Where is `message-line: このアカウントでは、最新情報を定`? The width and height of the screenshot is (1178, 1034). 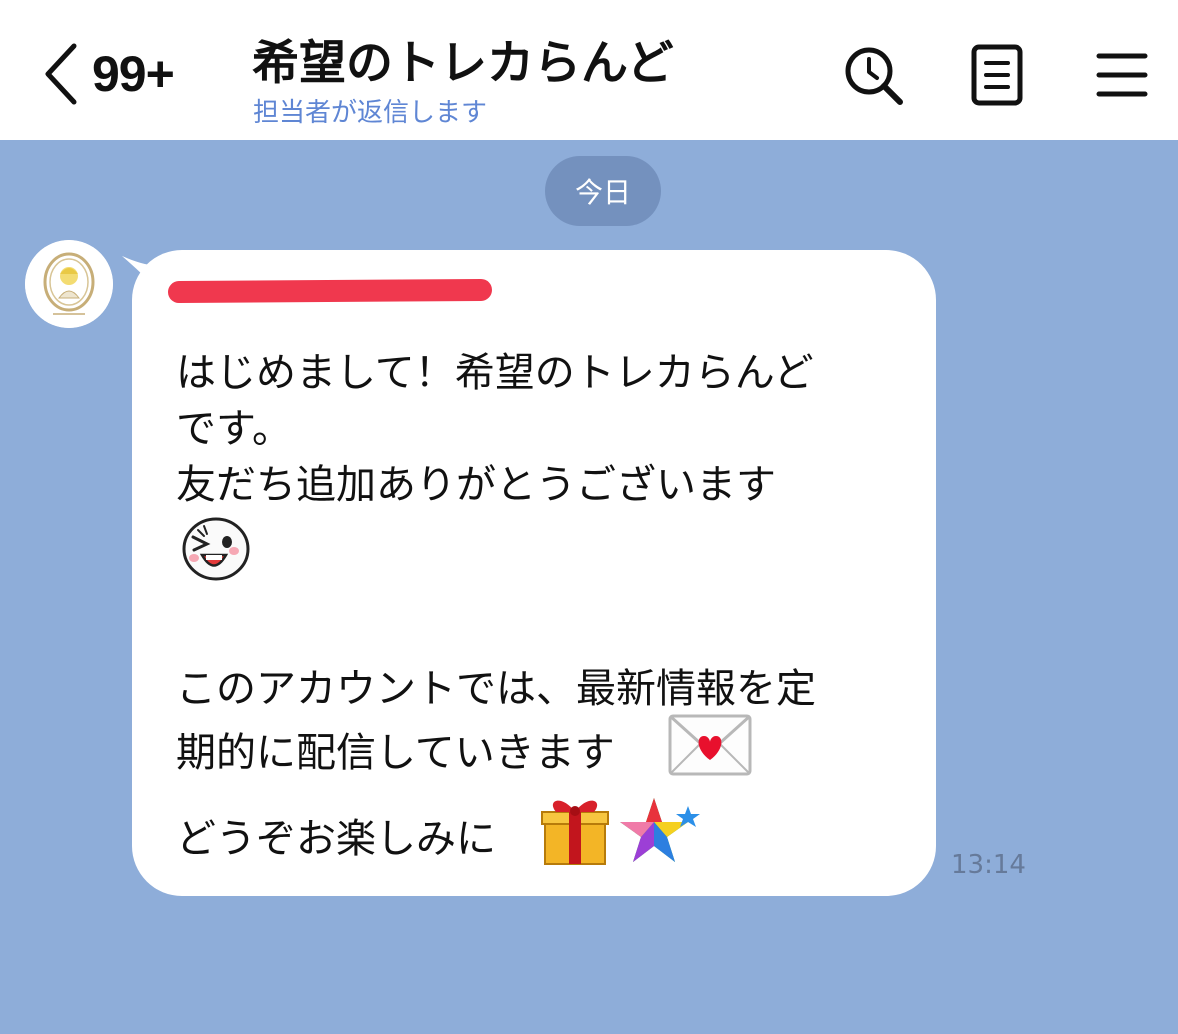
message-line: このアカウントでは、最新情報を定 is located at coordinates (496, 689).